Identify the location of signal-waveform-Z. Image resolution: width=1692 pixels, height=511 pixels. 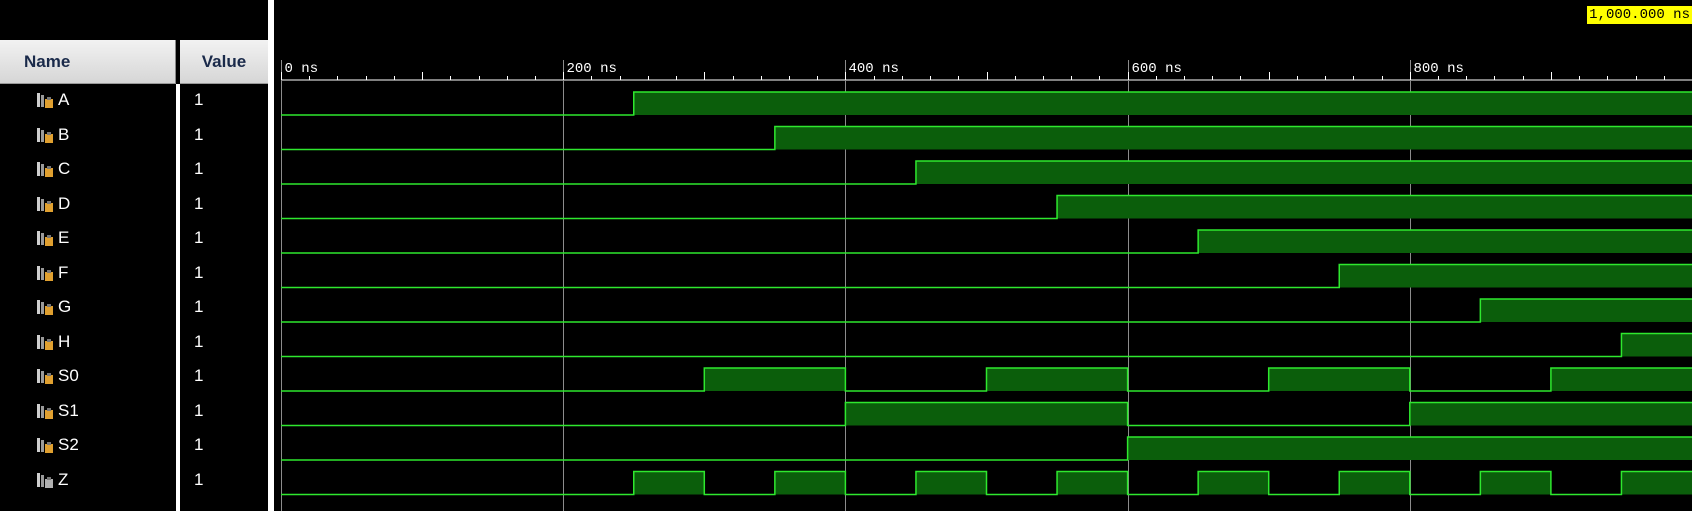
(986, 483).